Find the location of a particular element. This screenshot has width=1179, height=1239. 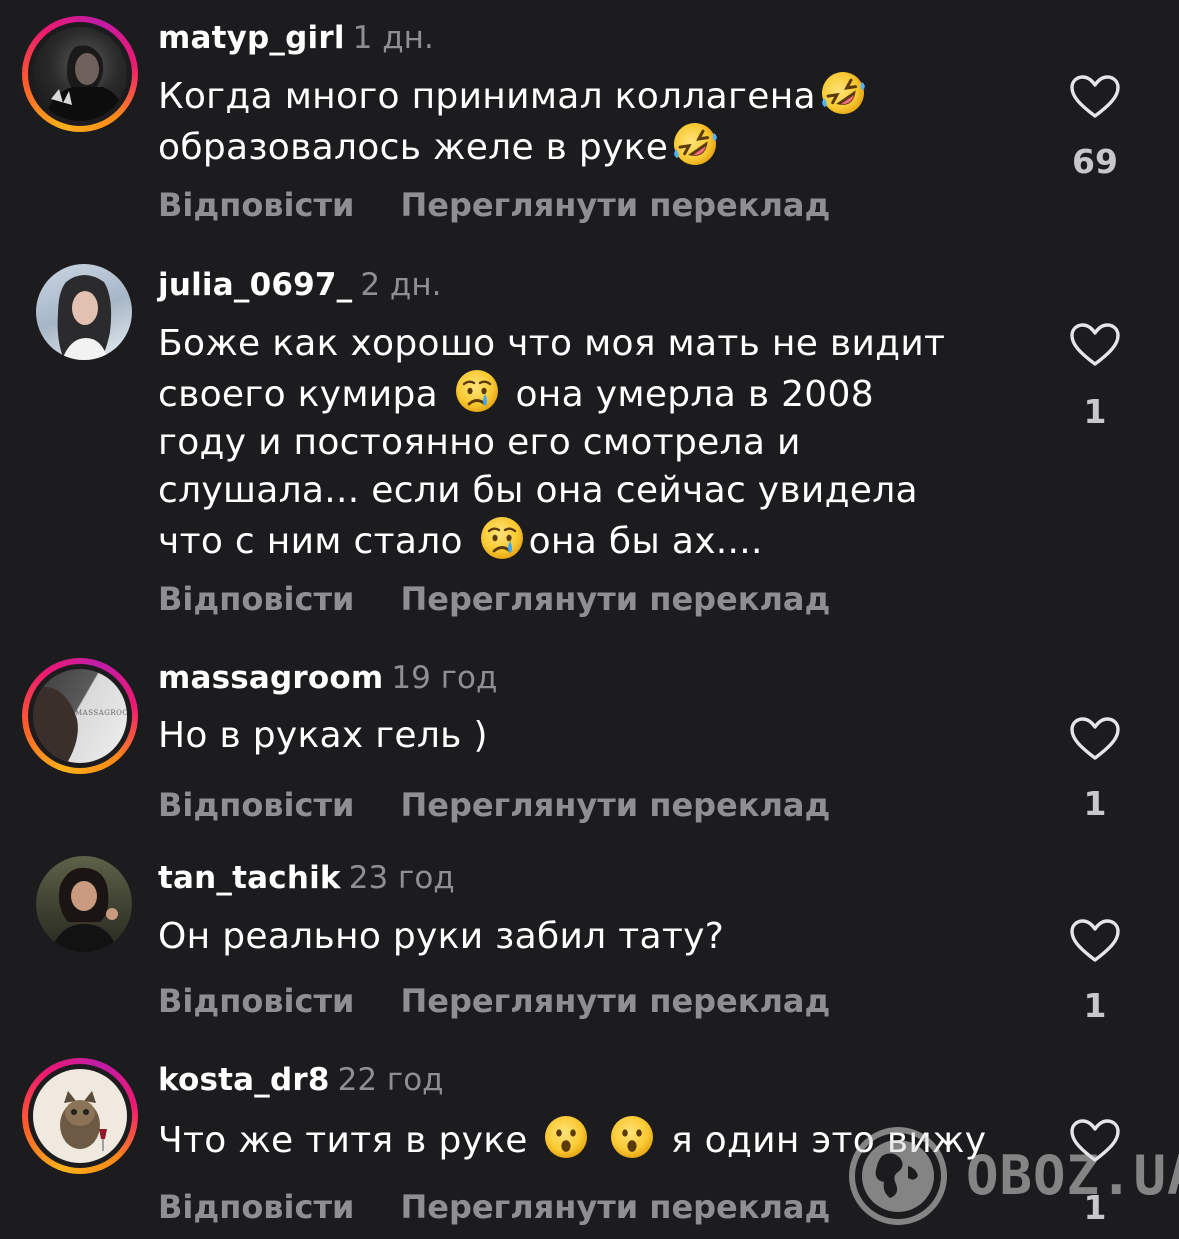

username: julia_0697_ is located at coordinates (255, 285).